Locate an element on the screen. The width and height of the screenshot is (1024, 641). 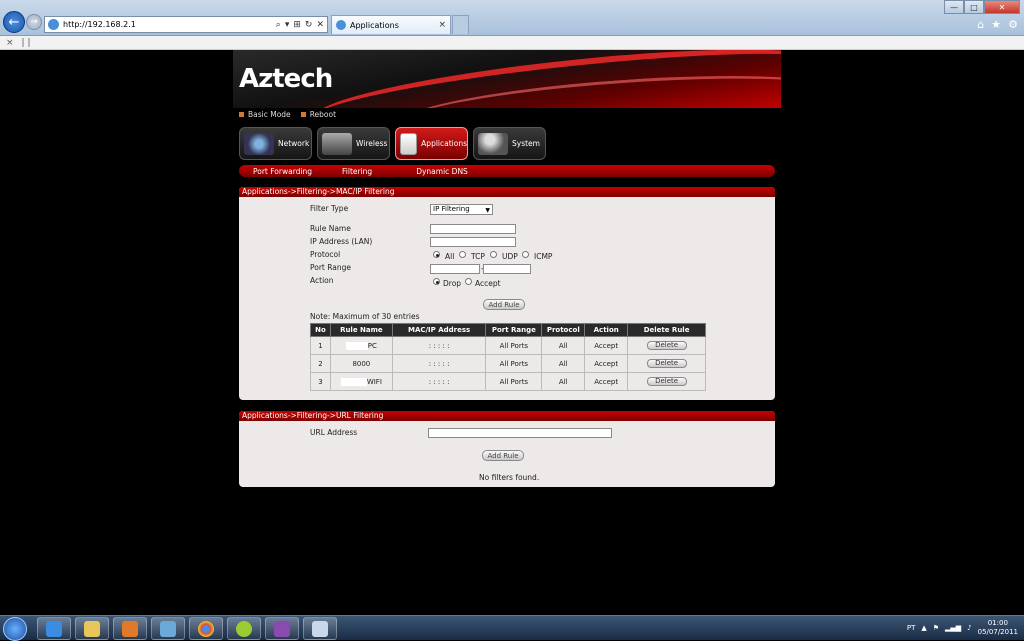
port-from-input is located at coordinates (455, 269).